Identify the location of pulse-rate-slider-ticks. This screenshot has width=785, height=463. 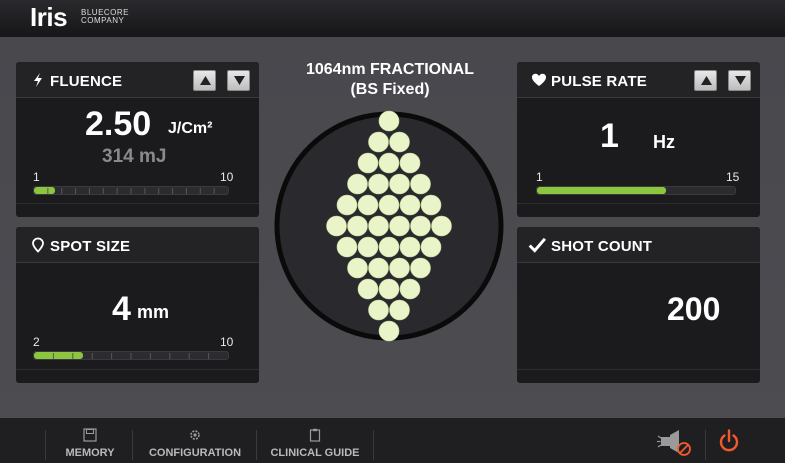
(636, 190).